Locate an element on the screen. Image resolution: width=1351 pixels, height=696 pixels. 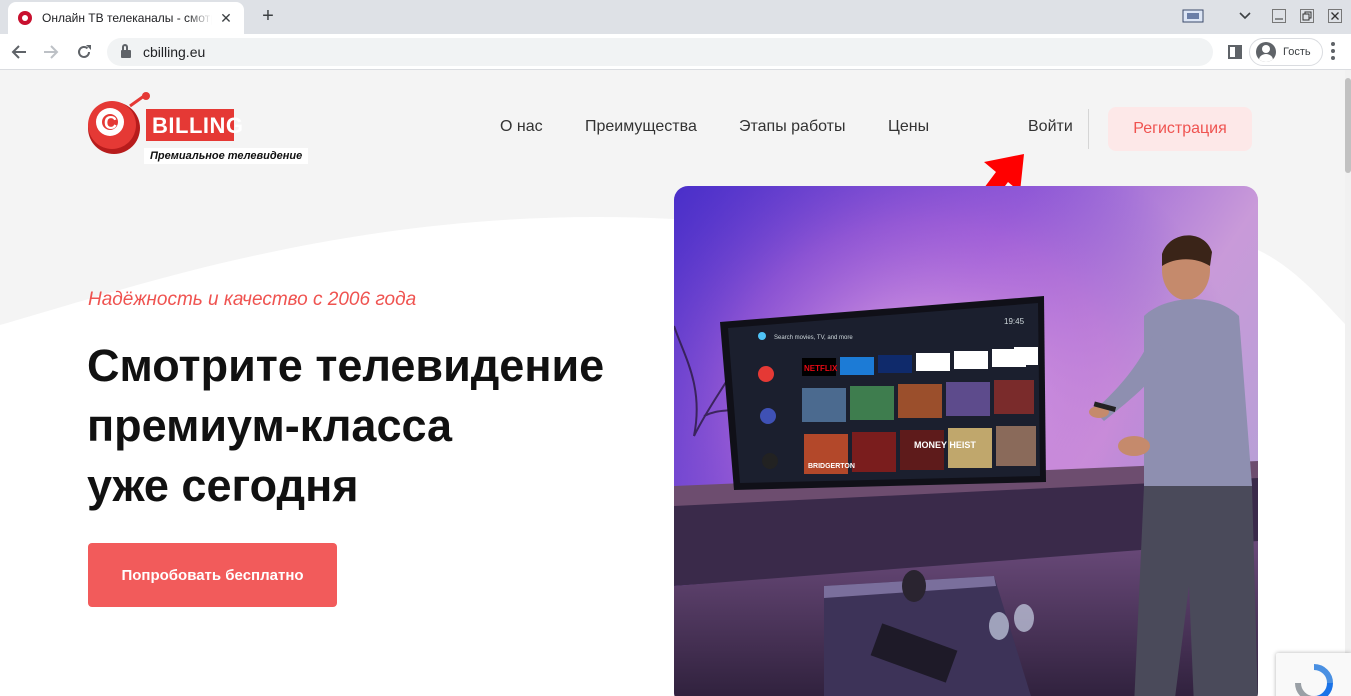
window-switch-icon is located at coordinates (1193, 16).